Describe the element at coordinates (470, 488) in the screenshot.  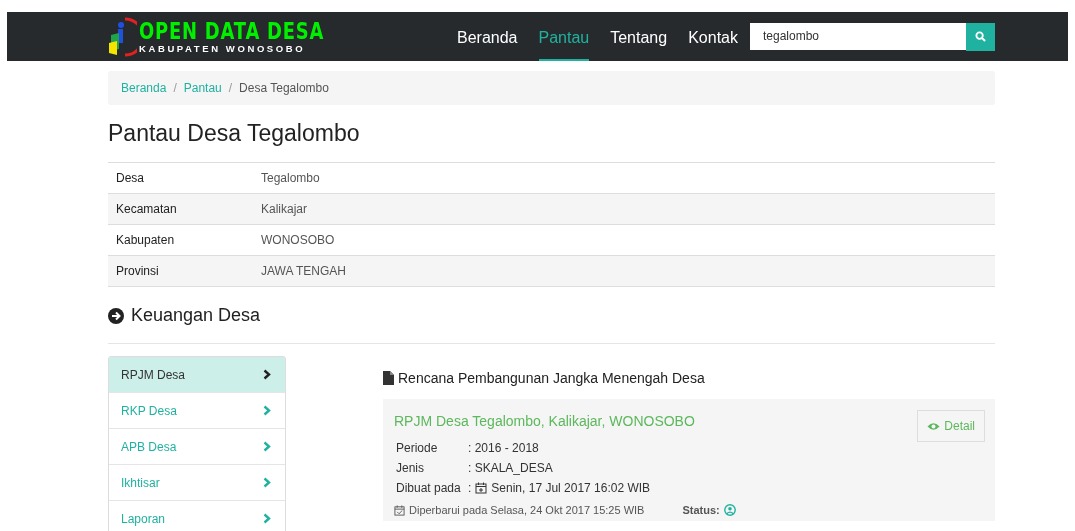
I see `field-colon: :` at that location.